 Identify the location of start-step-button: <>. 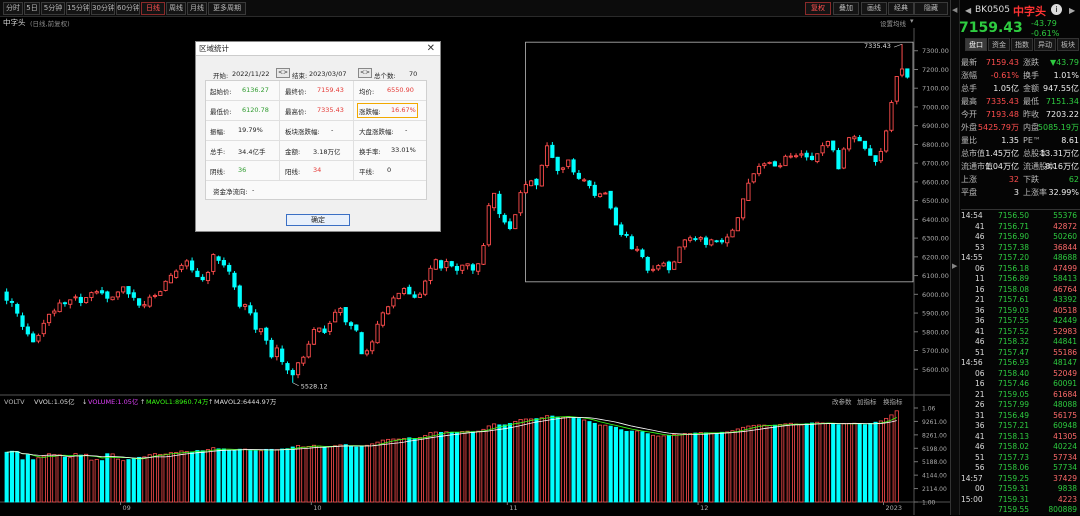
(283, 73).